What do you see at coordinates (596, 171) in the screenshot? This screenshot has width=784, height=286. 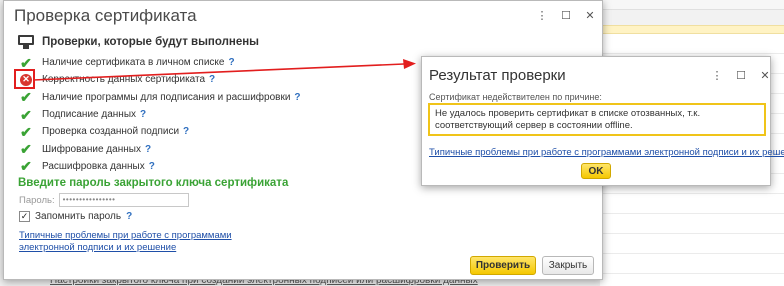 I see `ok-button: OK` at bounding box center [596, 171].